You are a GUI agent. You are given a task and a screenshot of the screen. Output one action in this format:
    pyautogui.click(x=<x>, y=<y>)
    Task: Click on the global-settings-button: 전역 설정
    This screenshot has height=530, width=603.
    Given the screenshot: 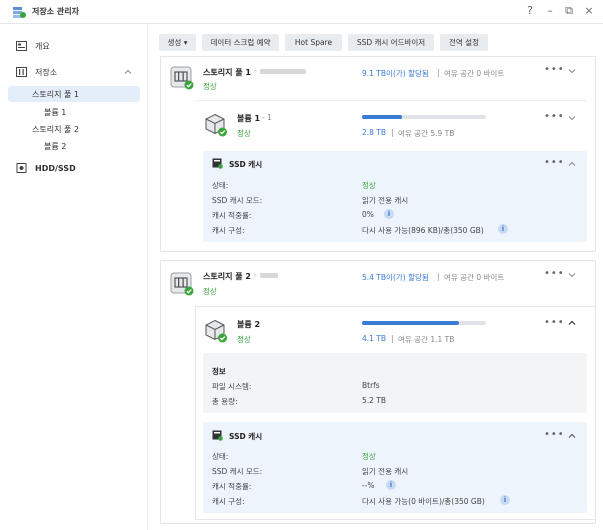 What is the action you would take?
    pyautogui.click(x=464, y=42)
    